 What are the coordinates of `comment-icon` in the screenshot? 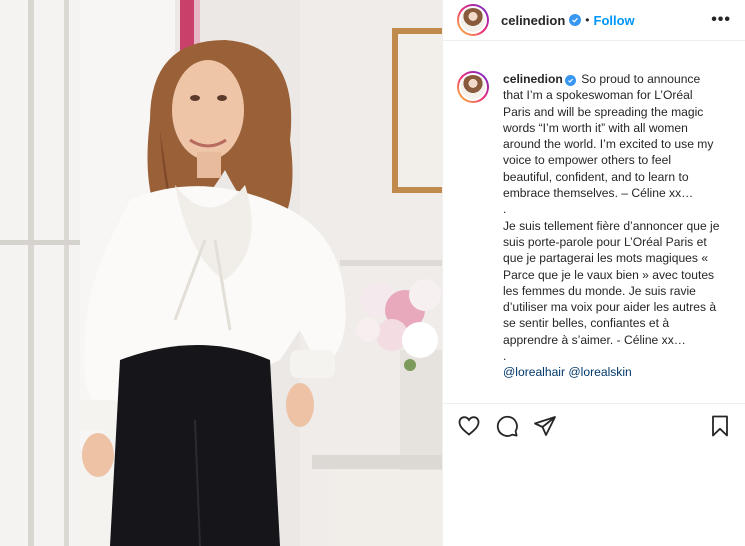 It's located at (507, 426).